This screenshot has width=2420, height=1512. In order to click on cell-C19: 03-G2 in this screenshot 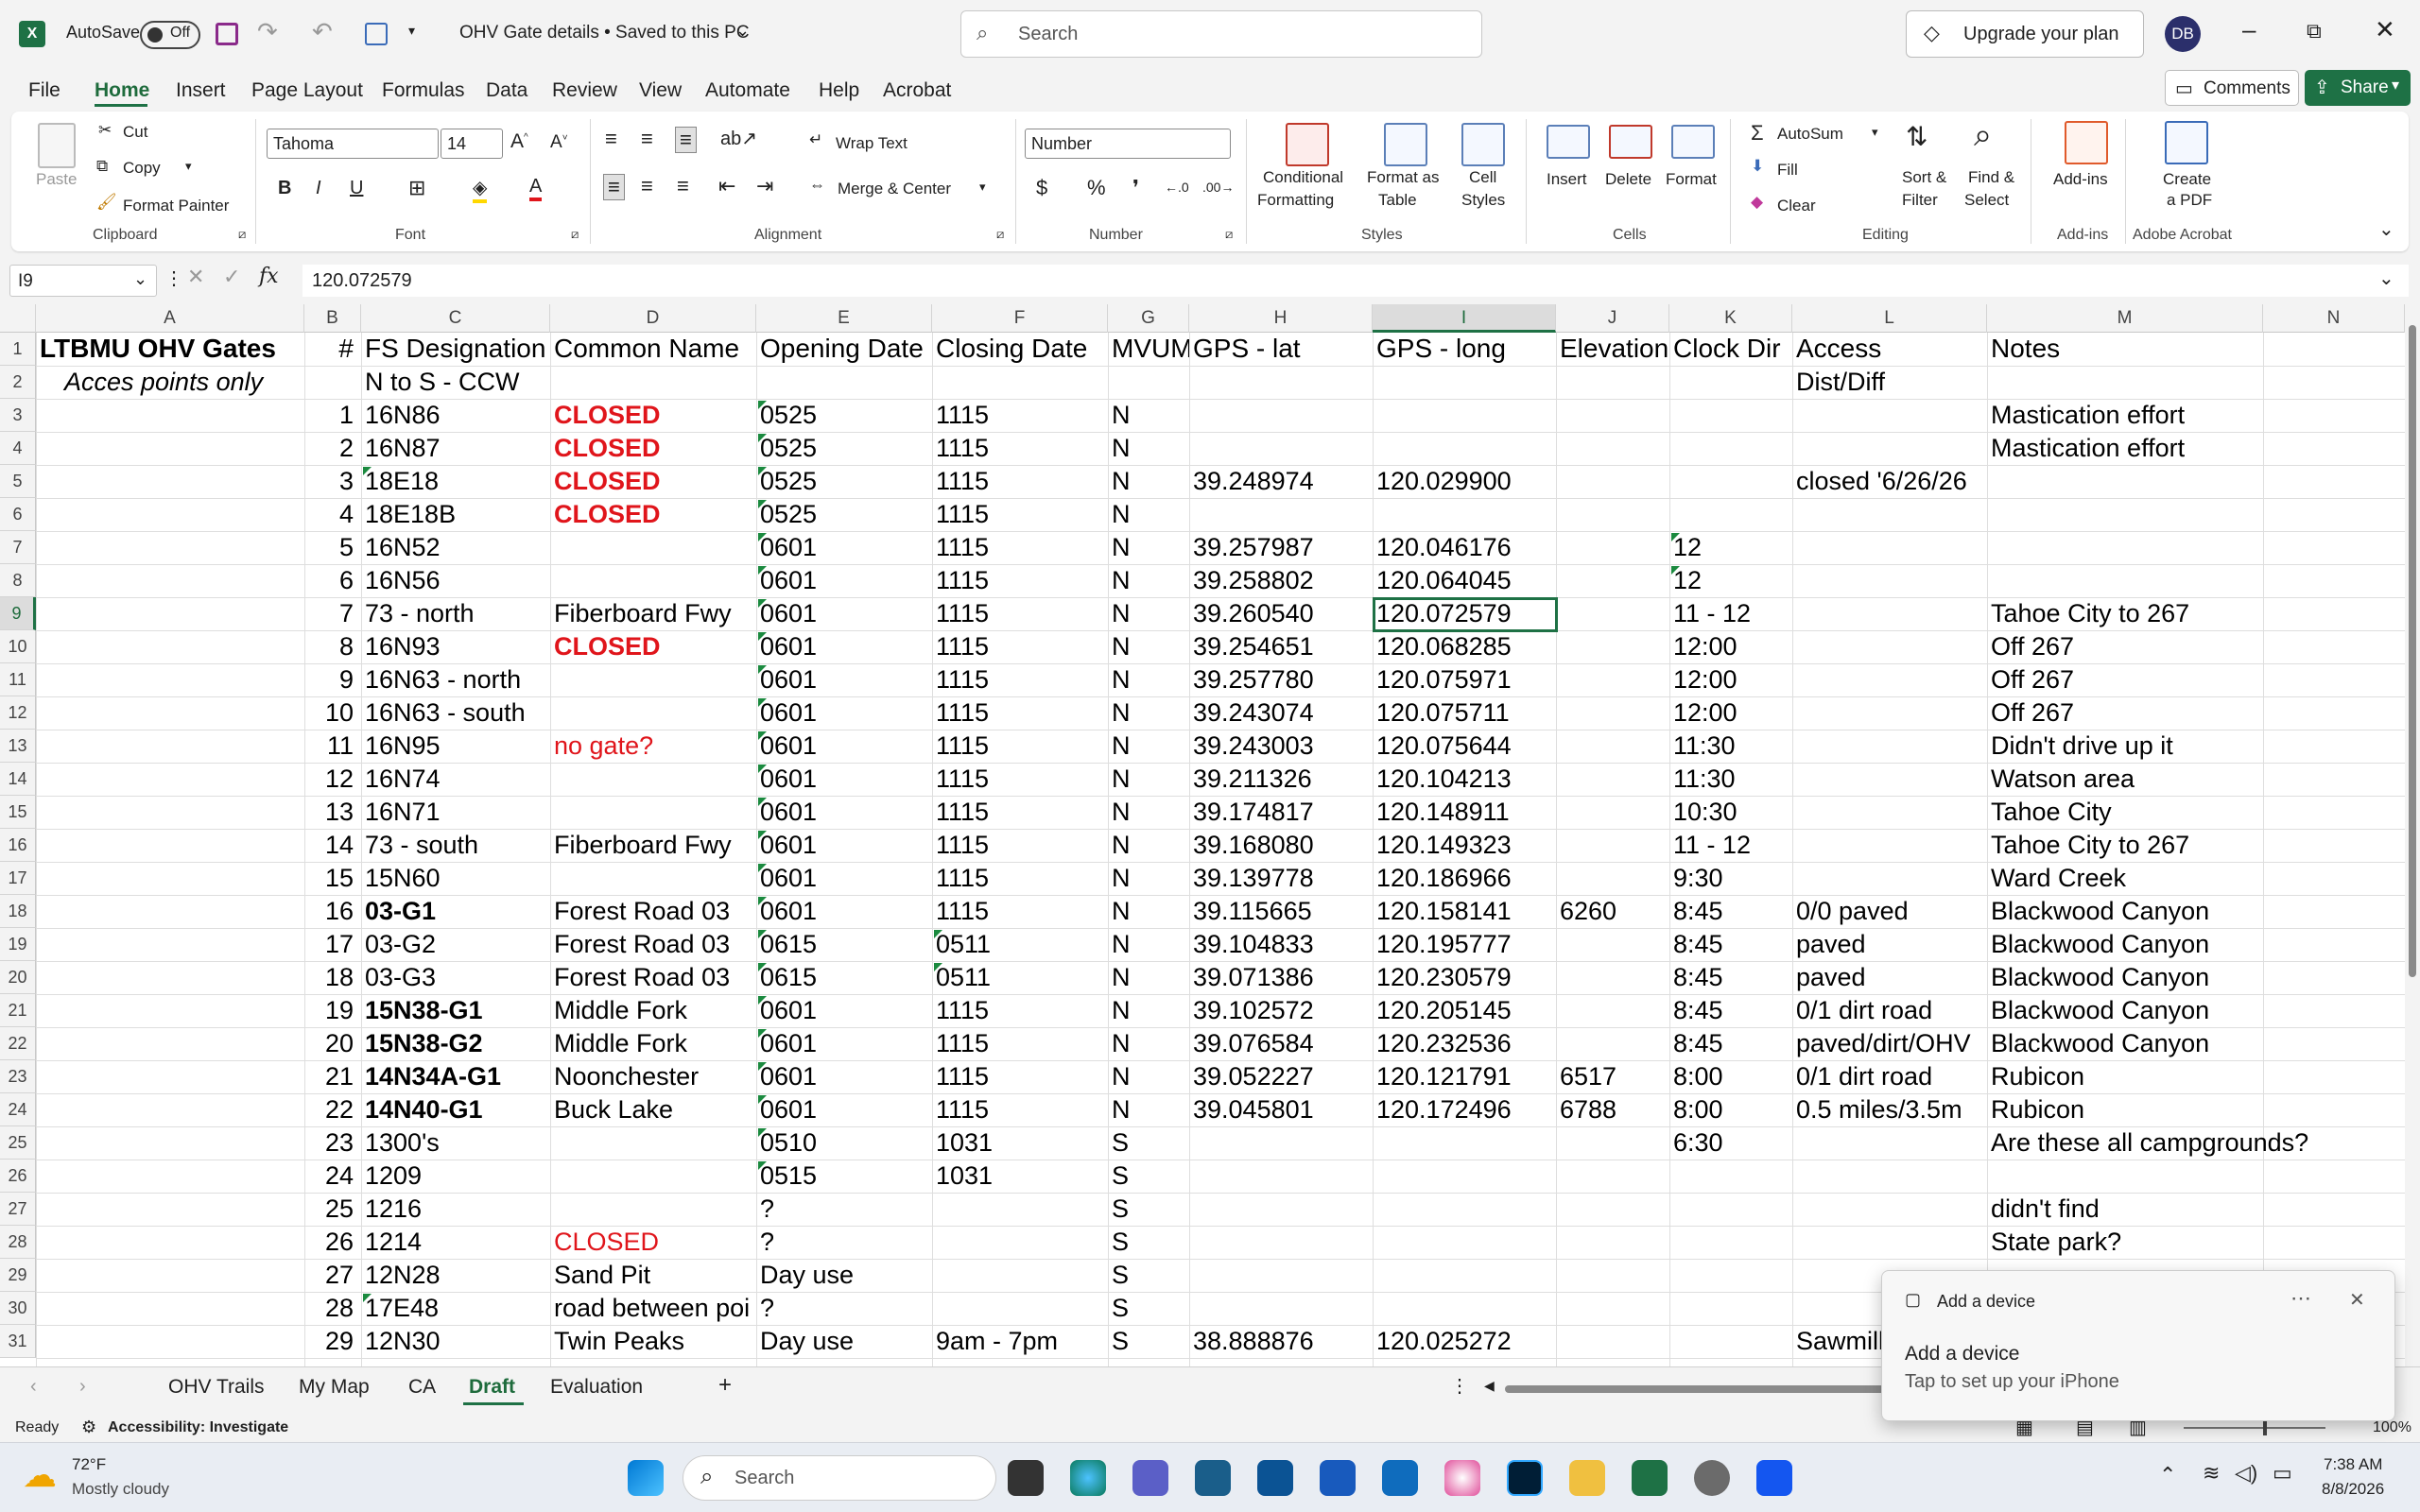, I will do `click(455, 944)`.